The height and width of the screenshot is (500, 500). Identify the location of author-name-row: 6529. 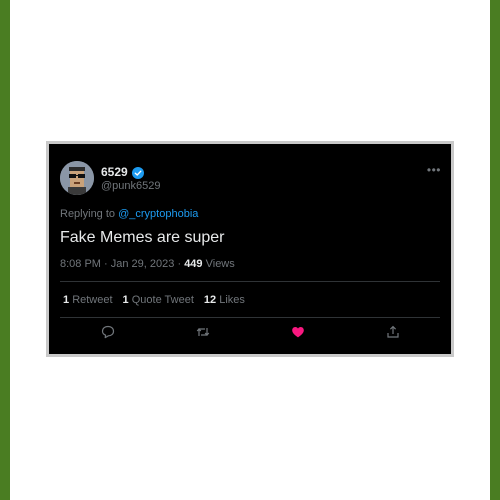
(122, 172).